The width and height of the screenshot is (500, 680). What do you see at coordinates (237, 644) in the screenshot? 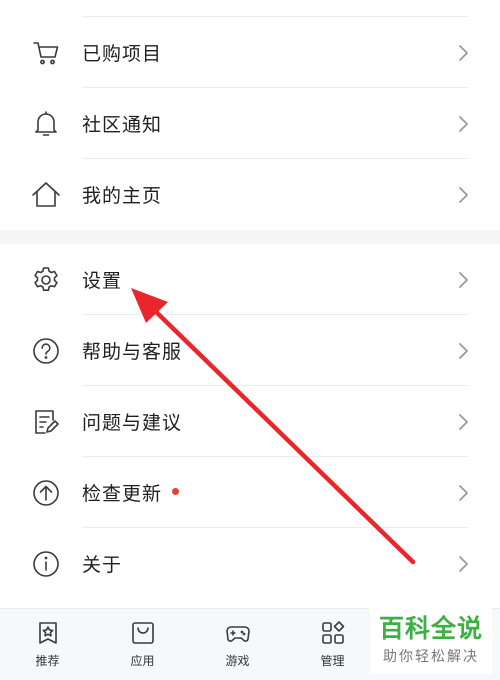
I see `tab-games: 游戏` at bounding box center [237, 644].